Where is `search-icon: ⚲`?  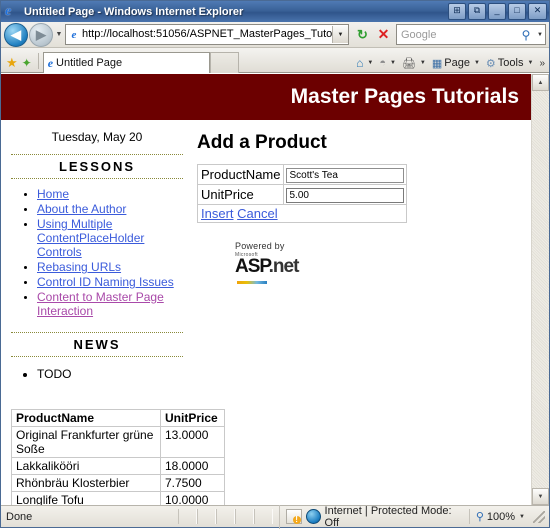
search-icon: ⚲ is located at coordinates (526, 35).